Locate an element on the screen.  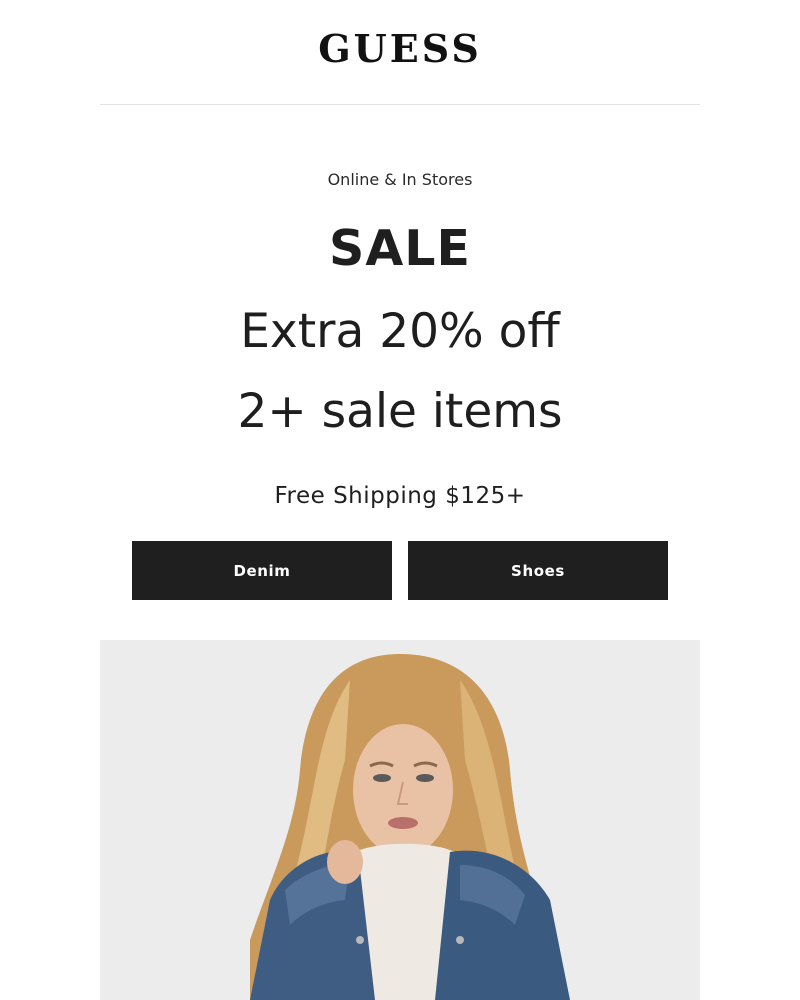
shoes-button: Shoes is located at coordinates (538, 570).